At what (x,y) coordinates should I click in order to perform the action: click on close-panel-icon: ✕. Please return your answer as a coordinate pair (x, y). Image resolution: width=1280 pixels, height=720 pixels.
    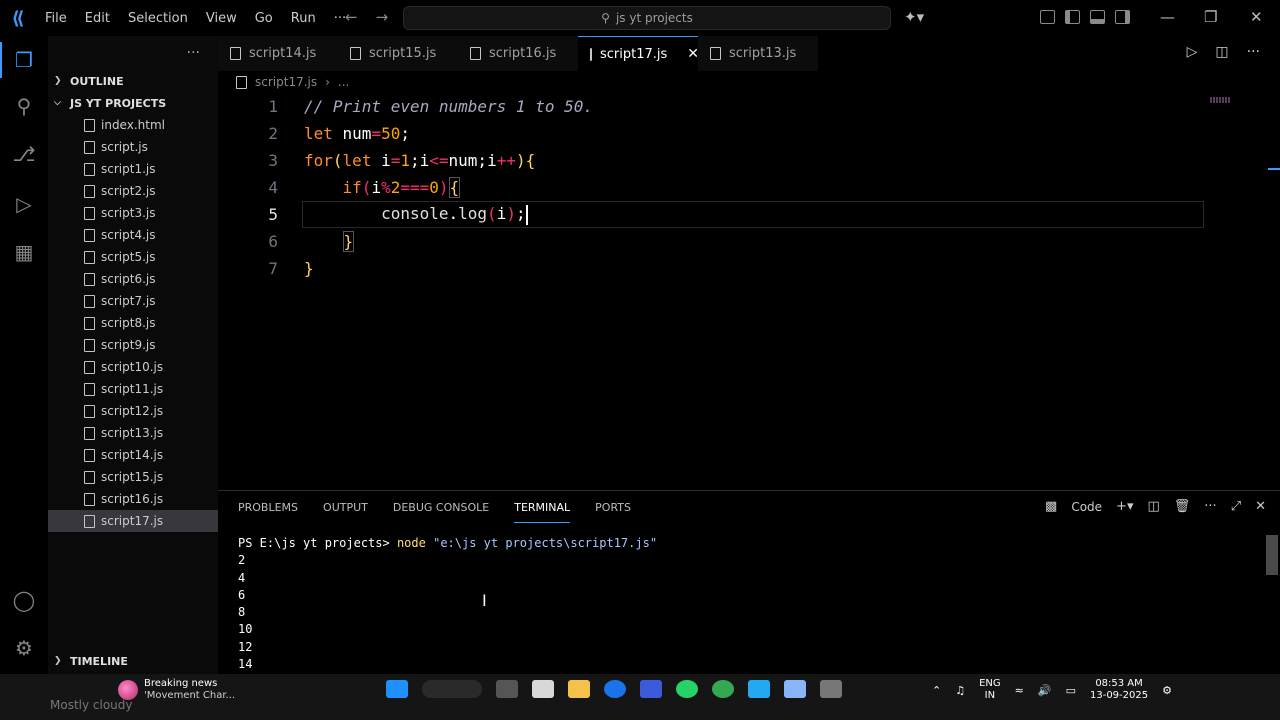
    Looking at the image, I should click on (1260, 506).